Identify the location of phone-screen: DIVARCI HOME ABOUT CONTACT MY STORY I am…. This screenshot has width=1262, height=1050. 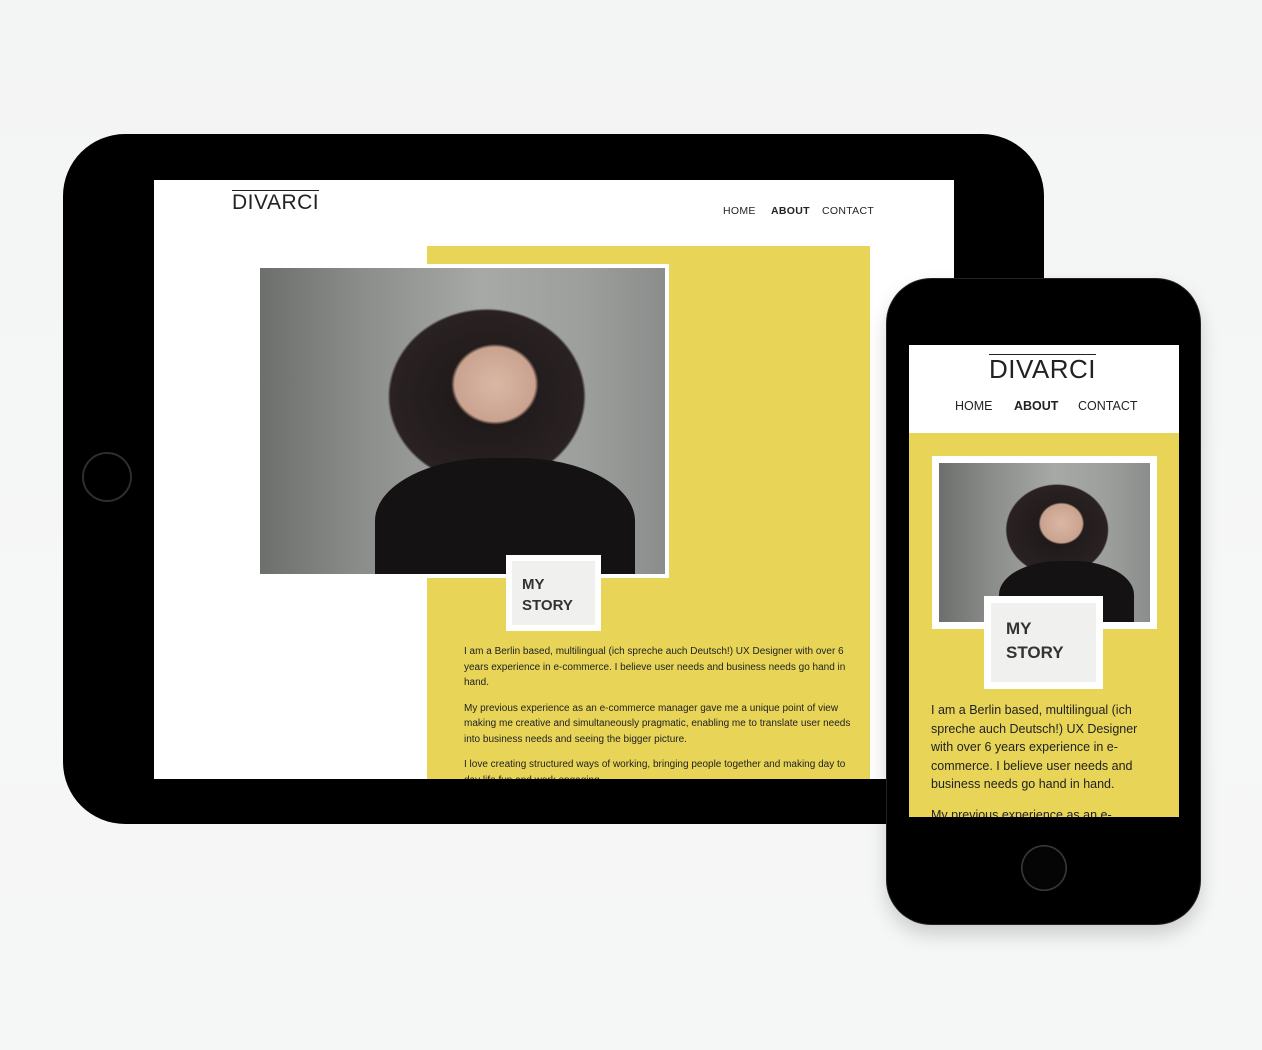
(1044, 581).